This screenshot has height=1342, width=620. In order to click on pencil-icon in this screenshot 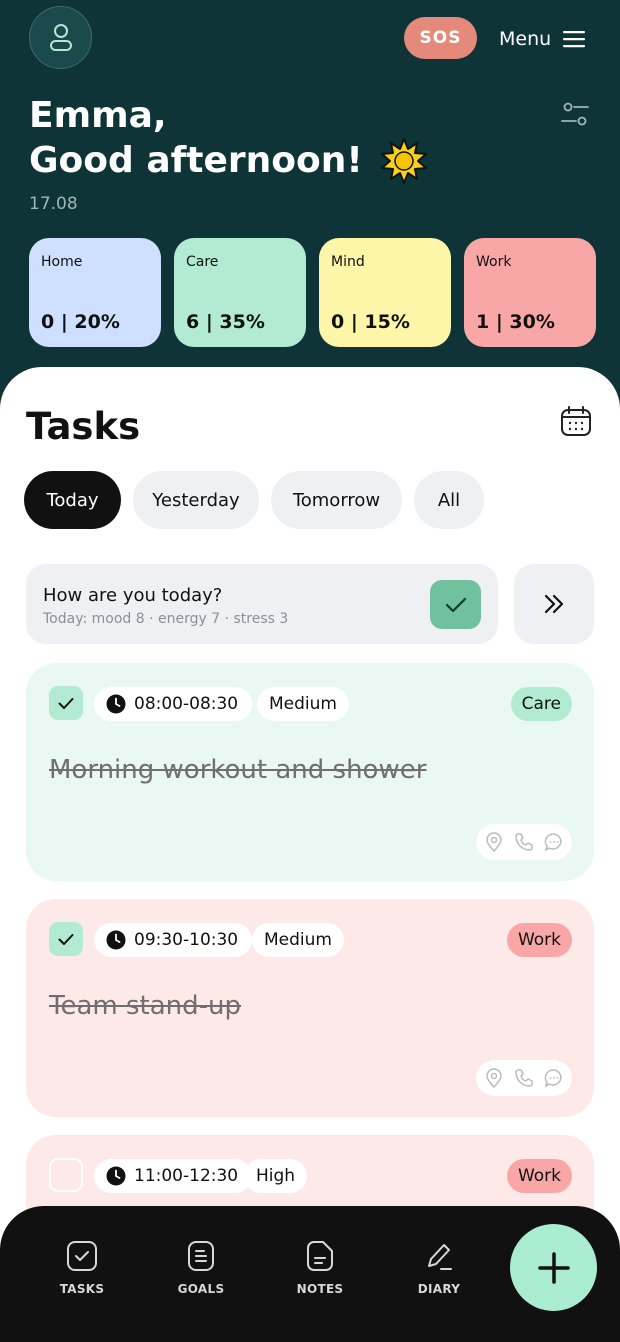, I will do `click(440, 1257)`.